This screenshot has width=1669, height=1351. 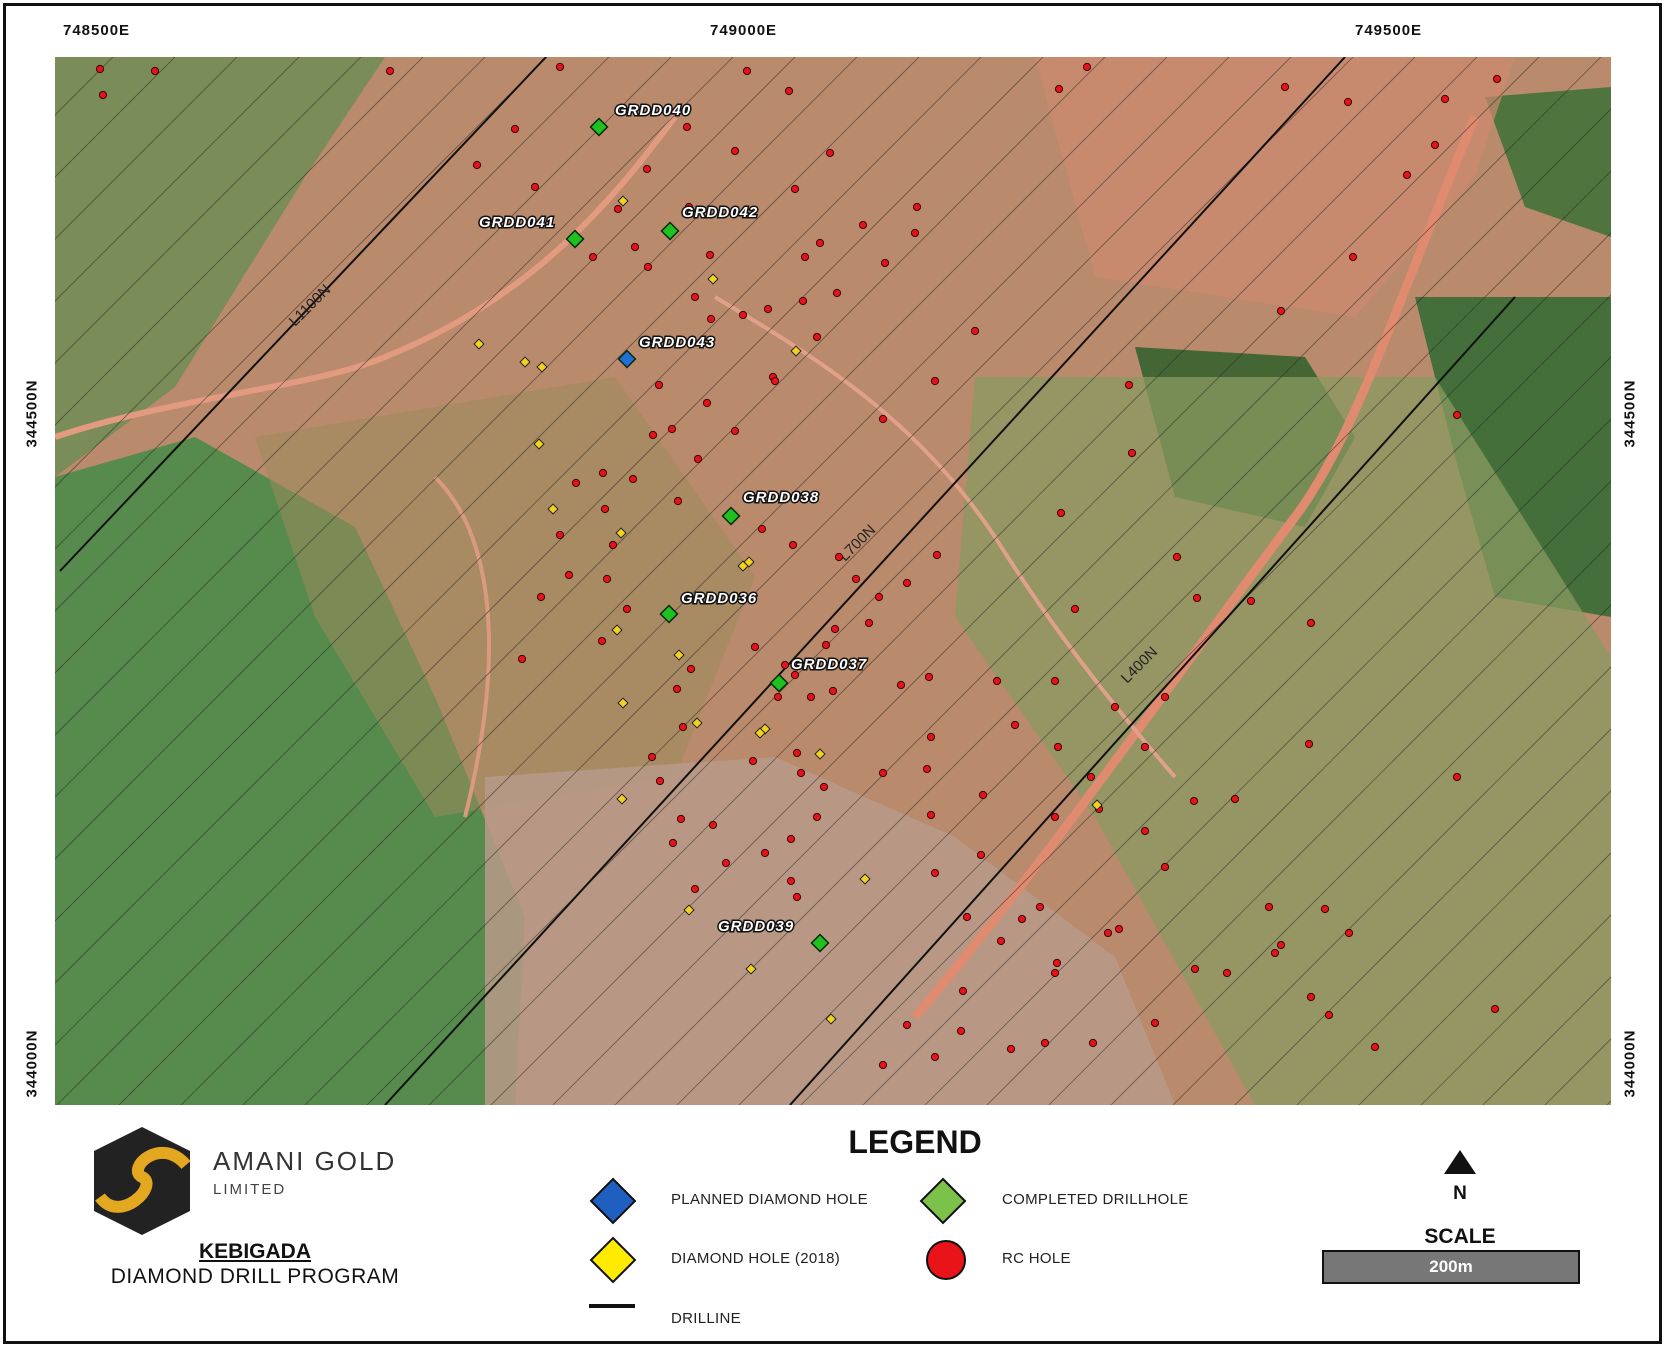 What do you see at coordinates (613, 1201) in the screenshot?
I see `planned-hole-icon` at bounding box center [613, 1201].